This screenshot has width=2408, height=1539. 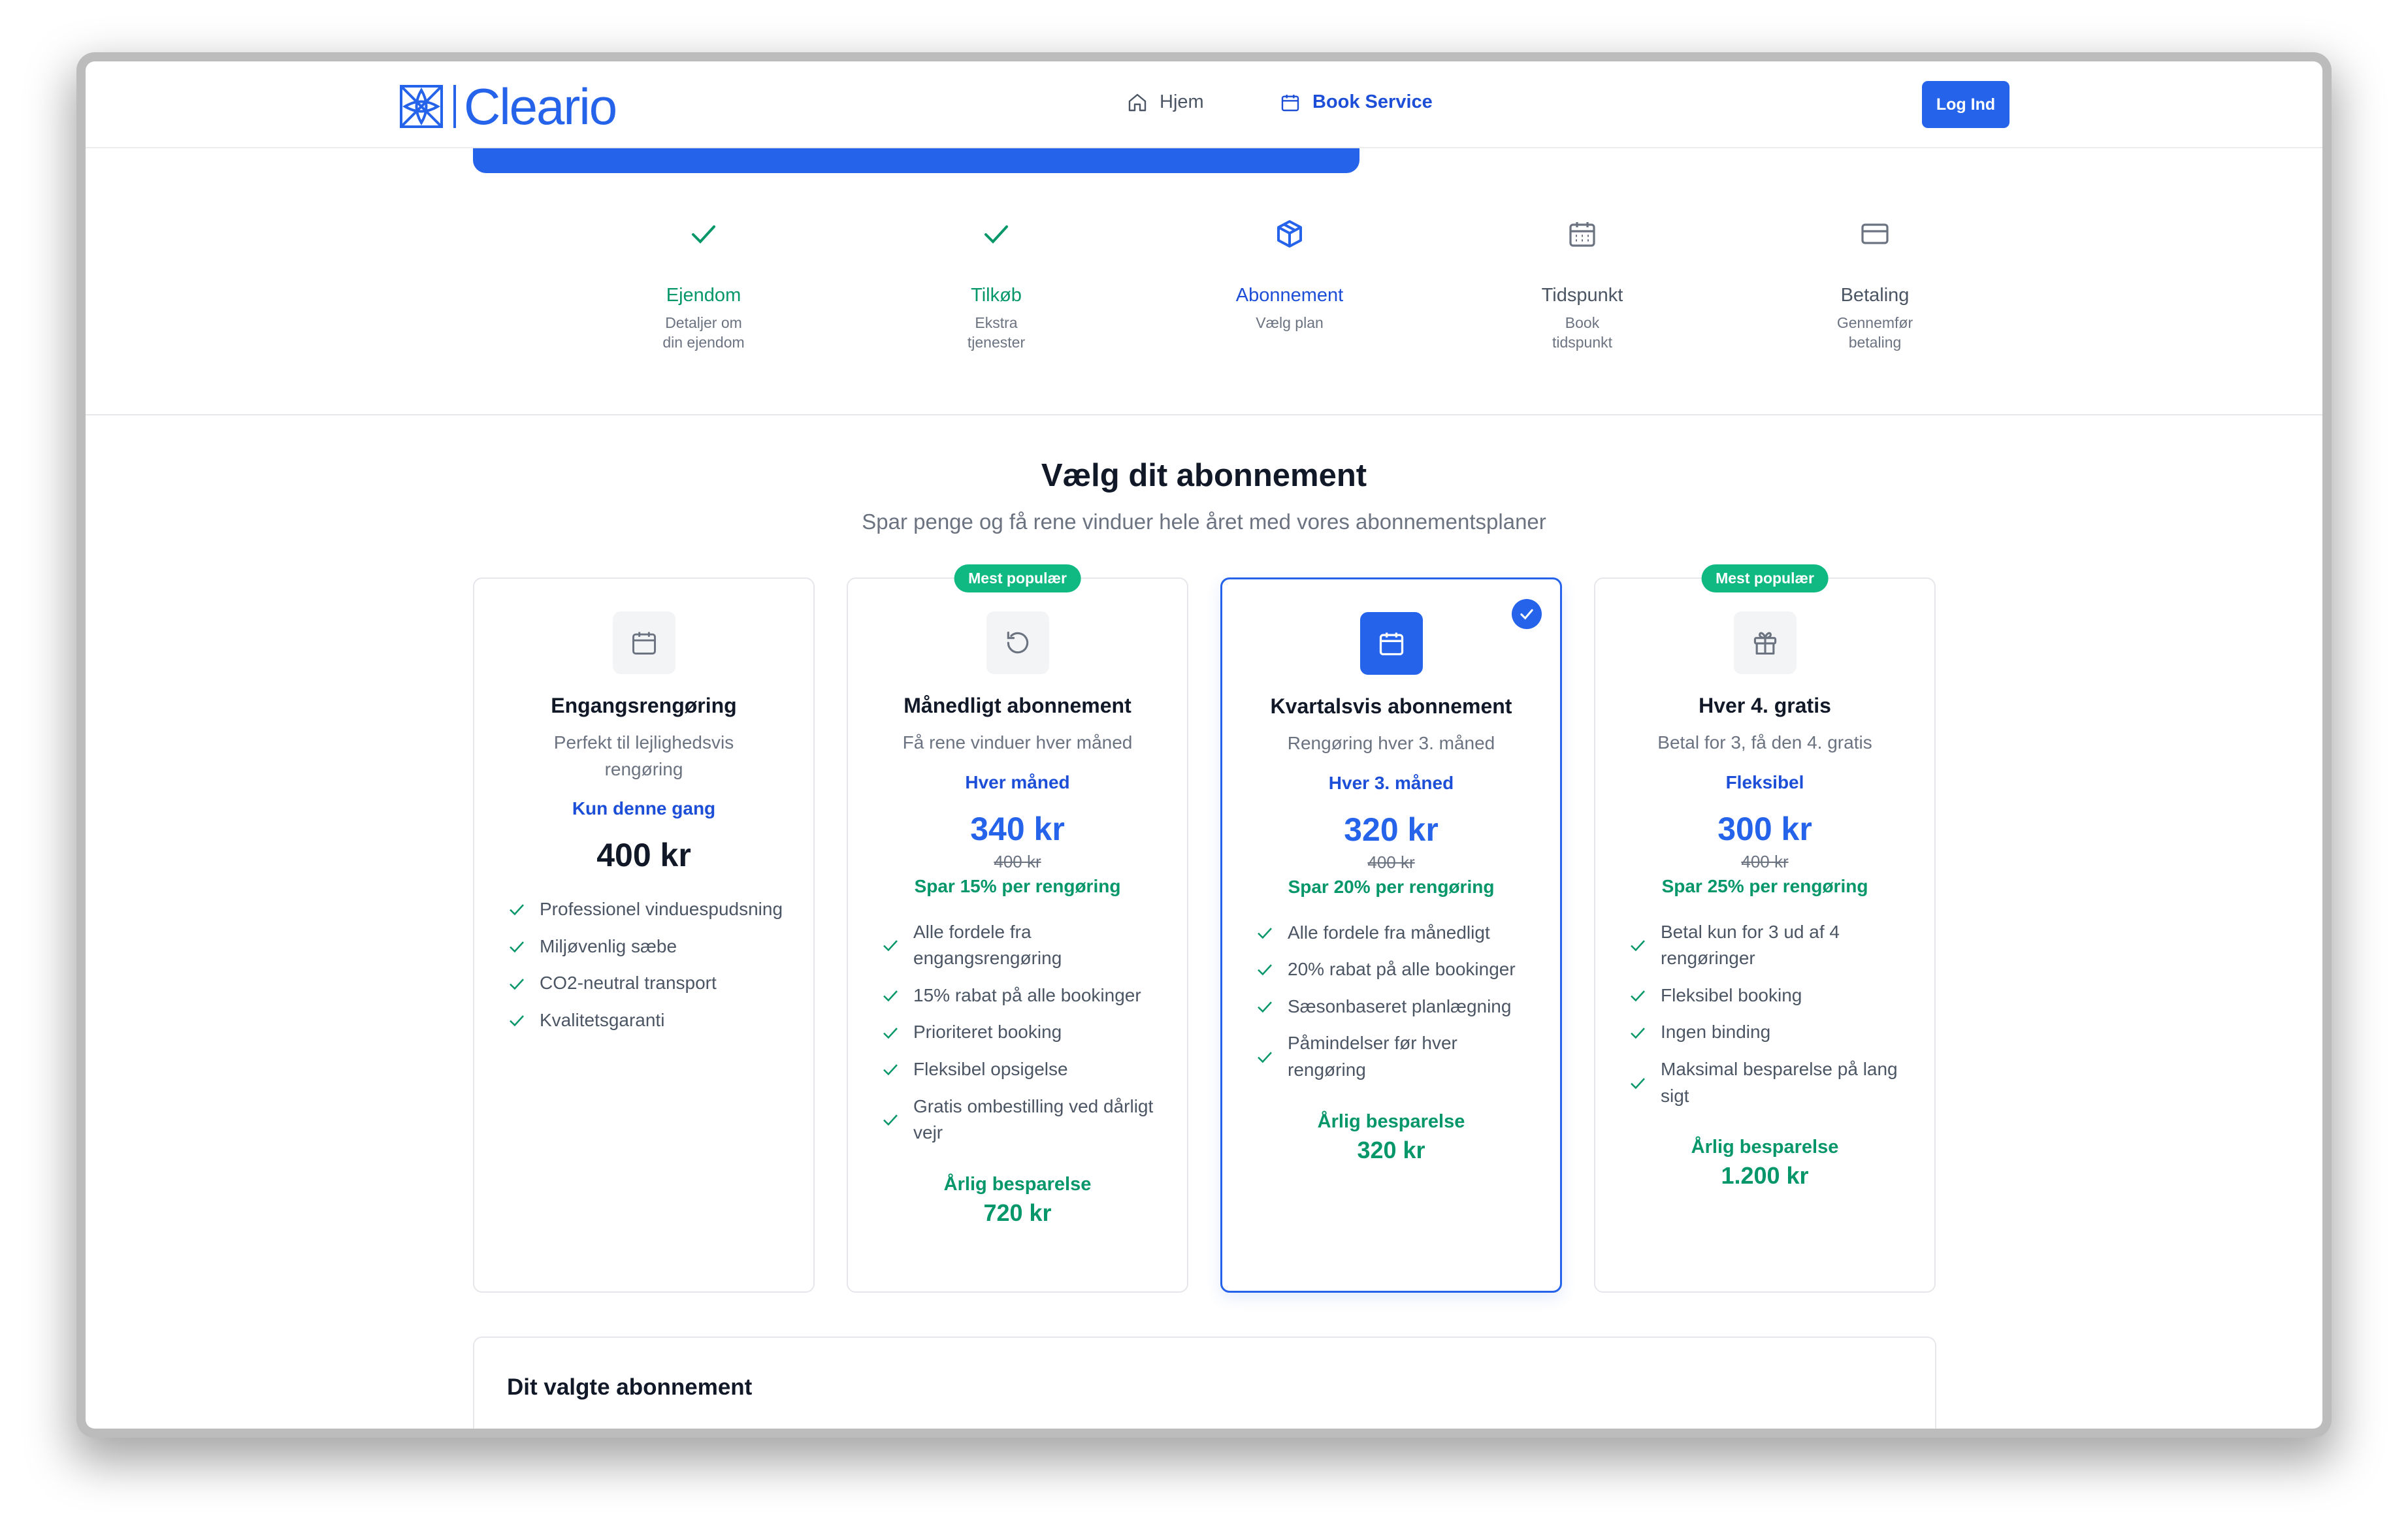 What do you see at coordinates (916, 160) in the screenshot?
I see `progress-fill` at bounding box center [916, 160].